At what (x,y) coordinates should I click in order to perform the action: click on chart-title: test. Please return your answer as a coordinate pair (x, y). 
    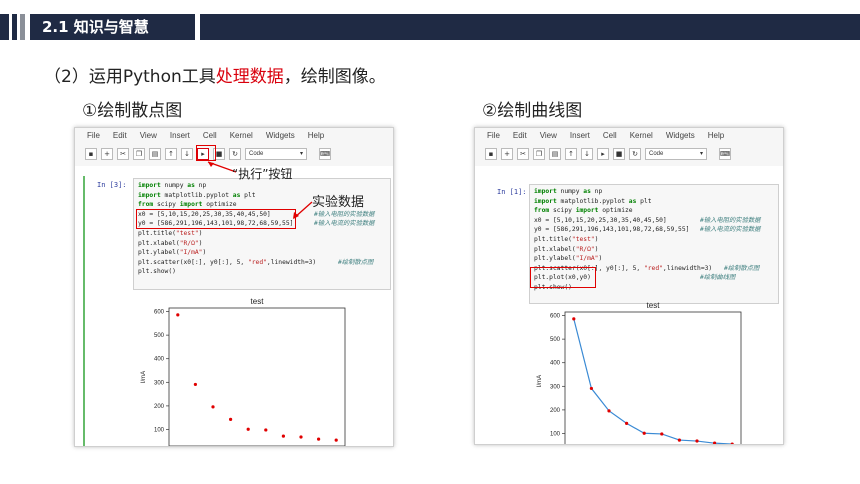
    Looking at the image, I should click on (654, 305).